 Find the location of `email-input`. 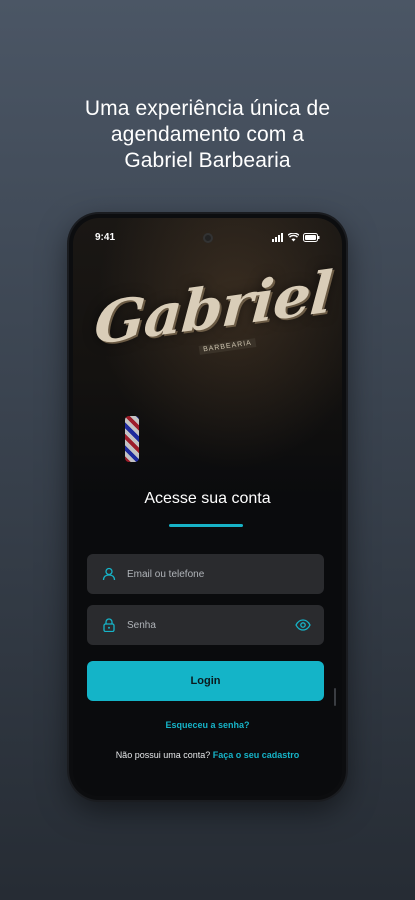

email-input is located at coordinates (225, 574).